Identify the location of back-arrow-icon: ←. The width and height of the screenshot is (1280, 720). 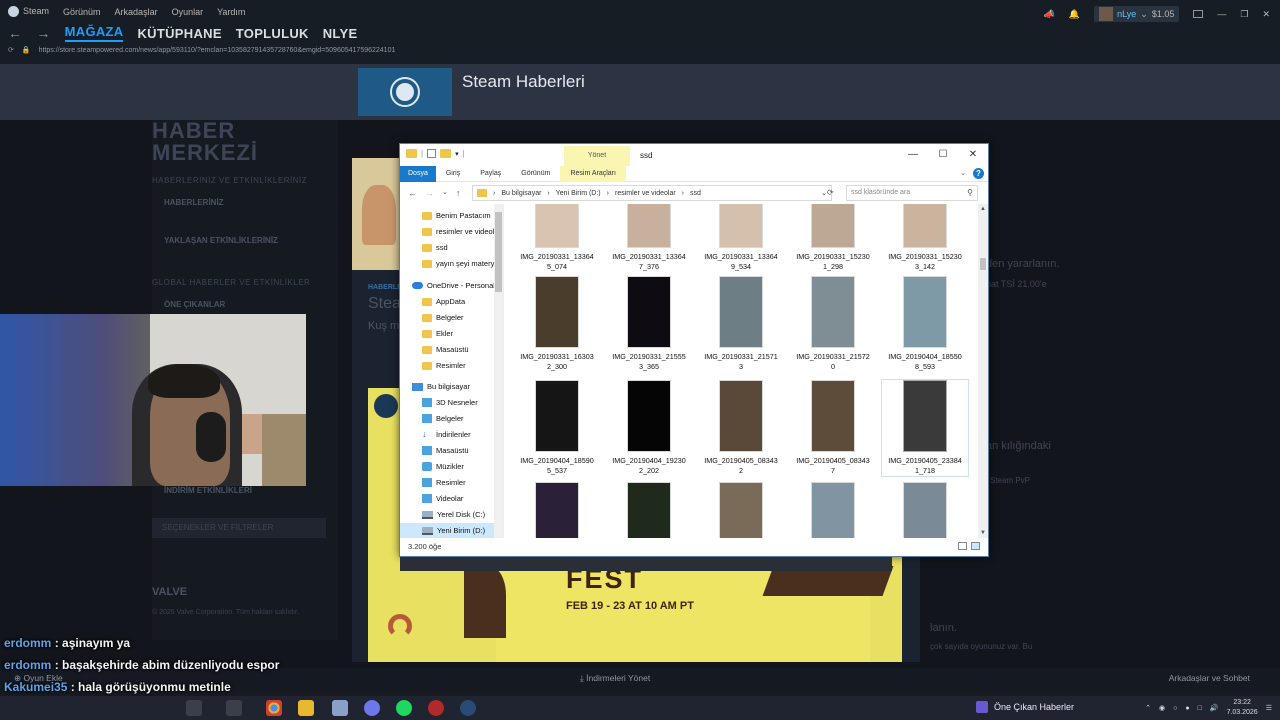
(412, 193).